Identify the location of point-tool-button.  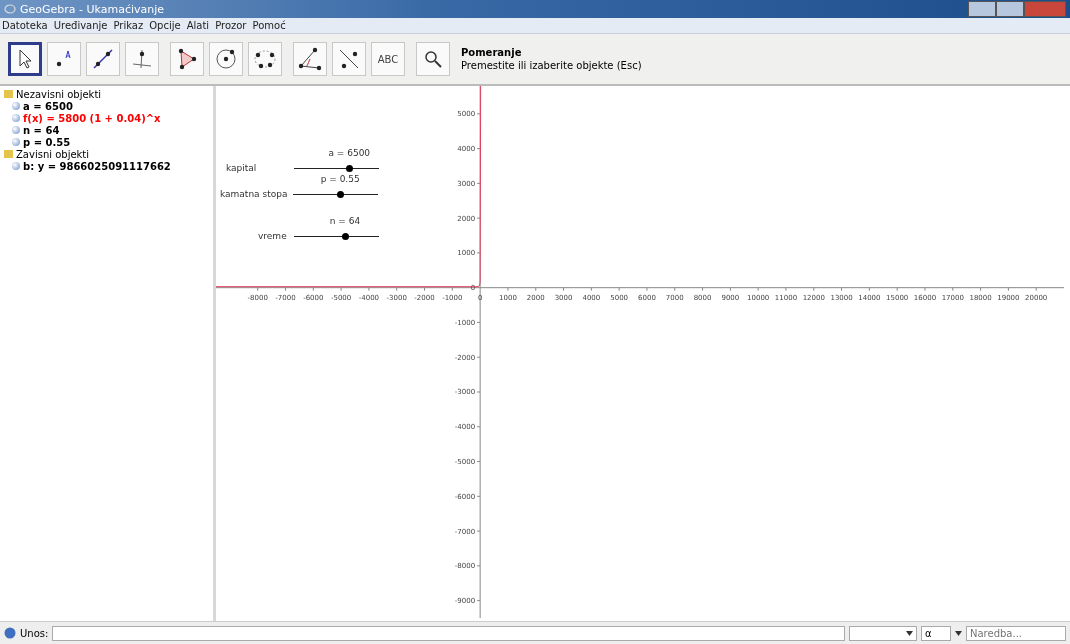
(64, 59).